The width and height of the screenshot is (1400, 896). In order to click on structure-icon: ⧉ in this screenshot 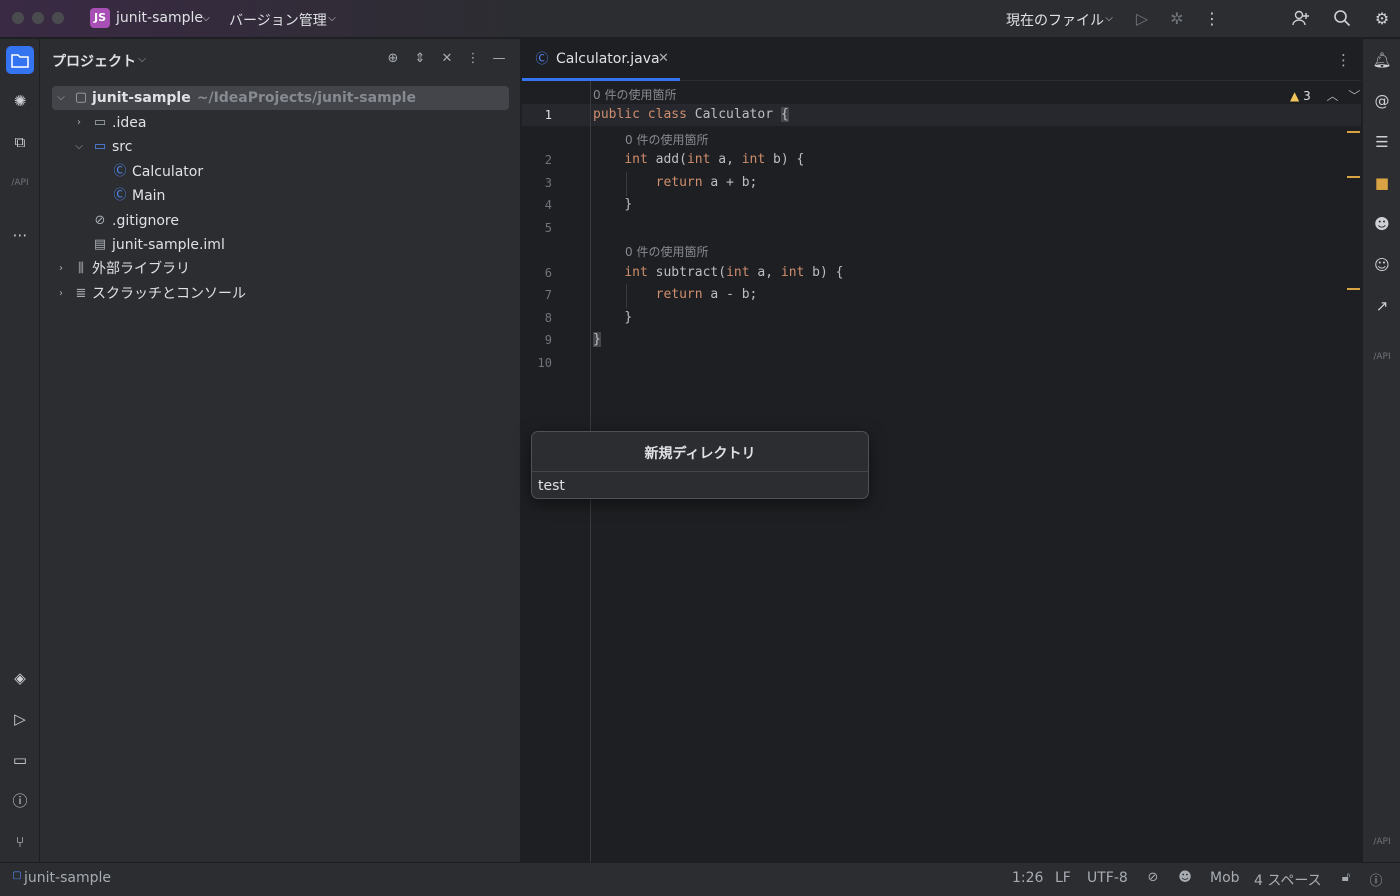, I will do `click(20, 142)`.